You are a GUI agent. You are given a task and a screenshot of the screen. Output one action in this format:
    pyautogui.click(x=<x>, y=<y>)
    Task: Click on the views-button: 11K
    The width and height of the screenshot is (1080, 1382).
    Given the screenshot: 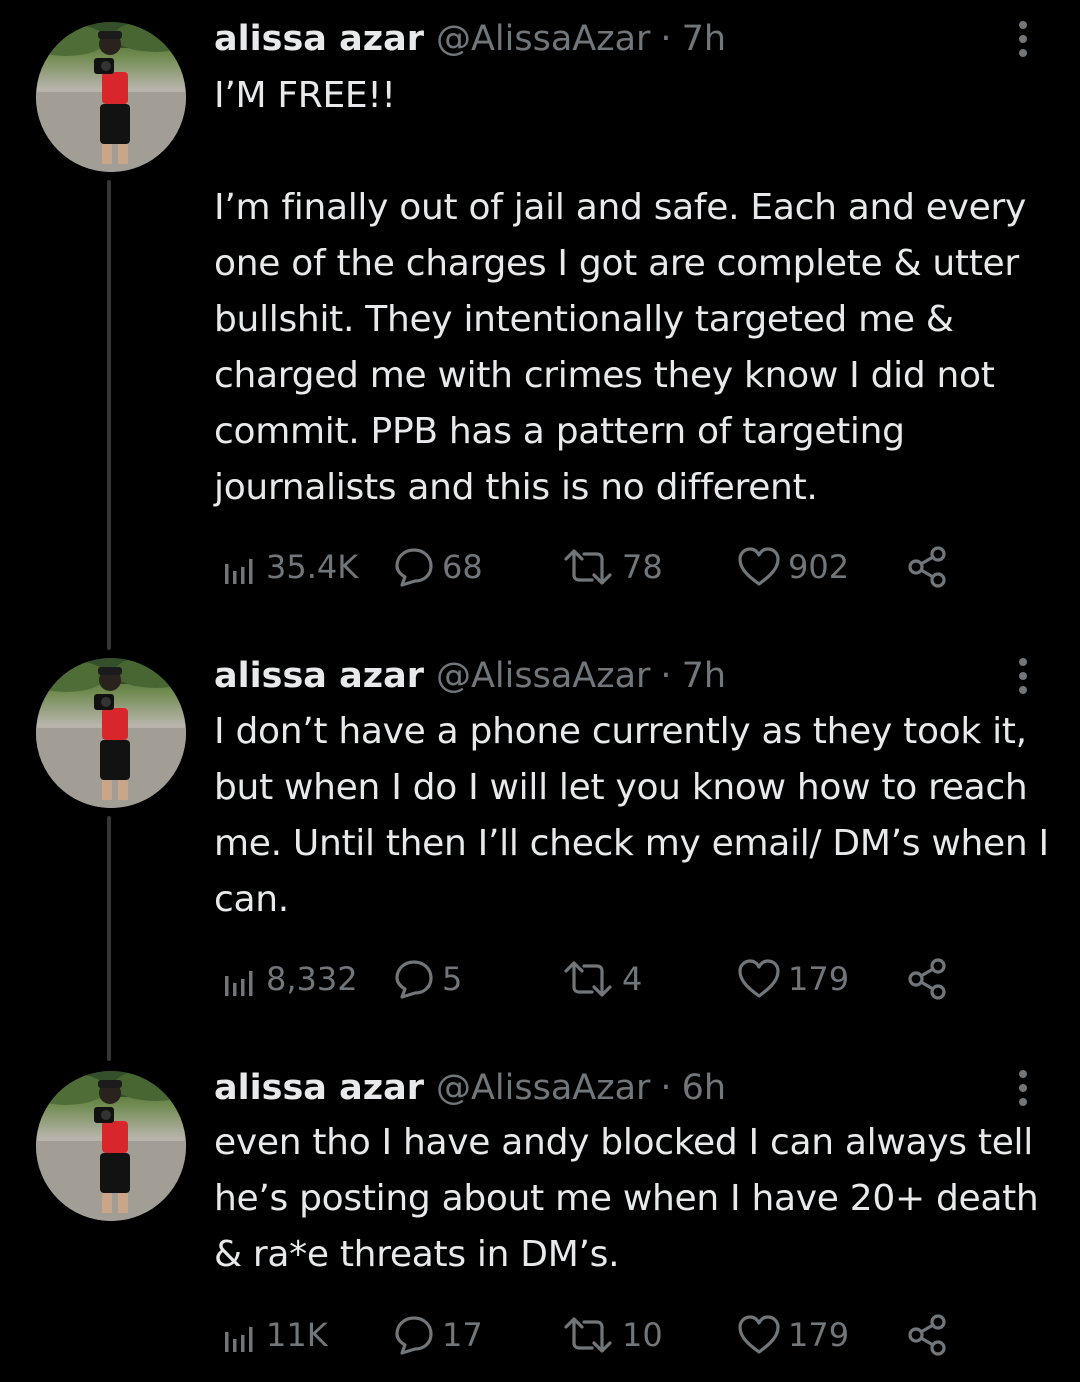 What is the action you would take?
    pyautogui.click(x=274, y=1335)
    